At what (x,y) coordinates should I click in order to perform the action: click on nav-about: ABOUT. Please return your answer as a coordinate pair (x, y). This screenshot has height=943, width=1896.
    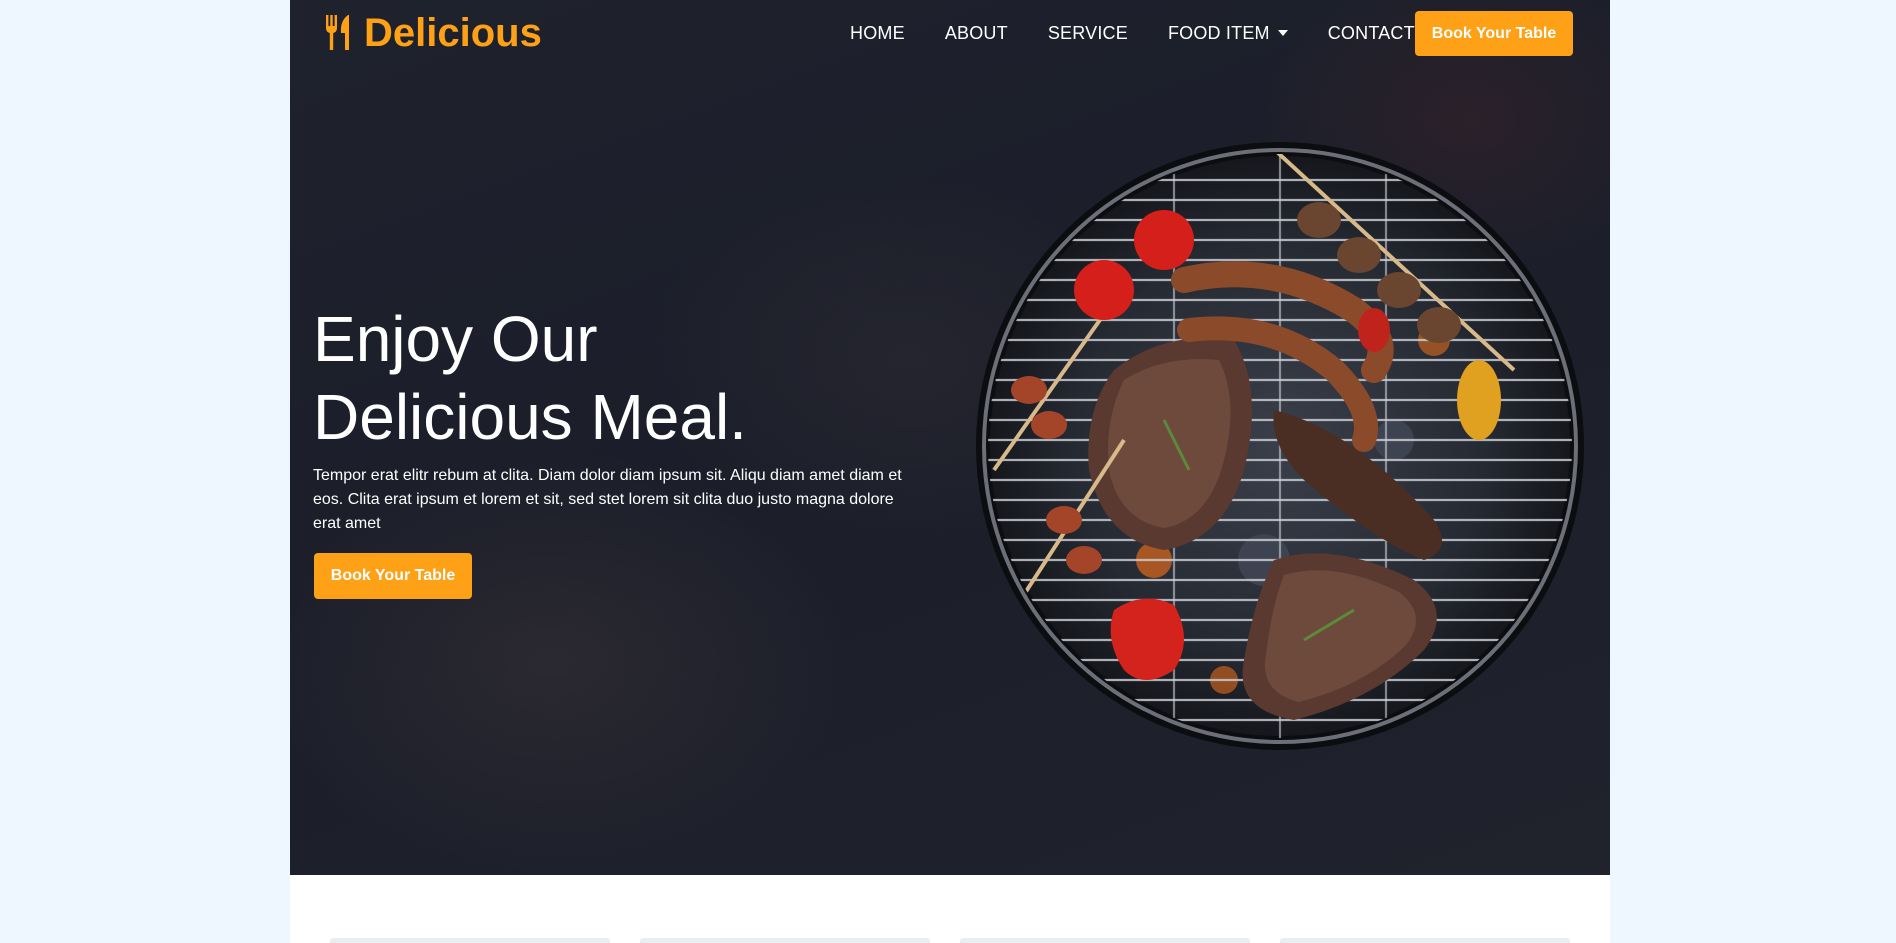
    Looking at the image, I should click on (976, 33).